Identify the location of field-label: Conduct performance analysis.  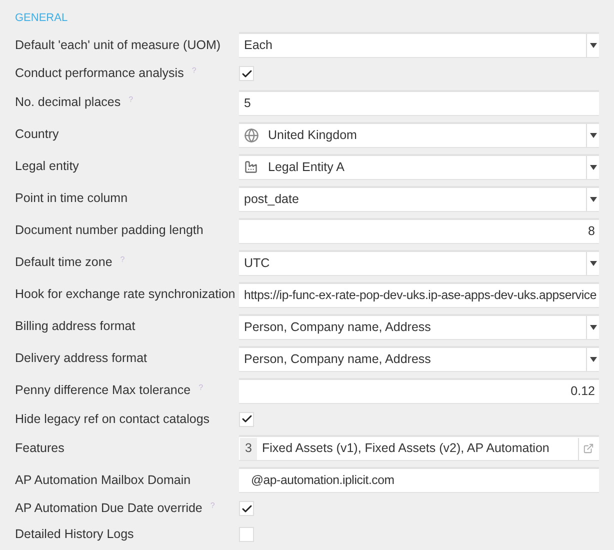
(99, 74).